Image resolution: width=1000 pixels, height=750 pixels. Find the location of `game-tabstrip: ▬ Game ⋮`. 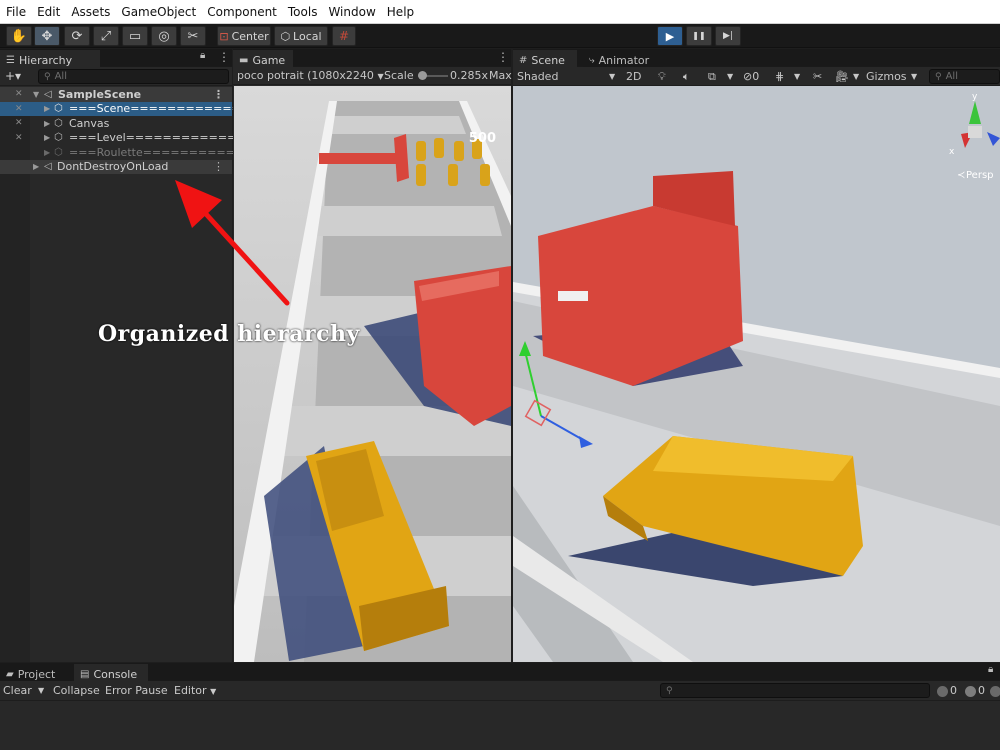

game-tabstrip: ▬ Game ⋮ is located at coordinates (372, 58).